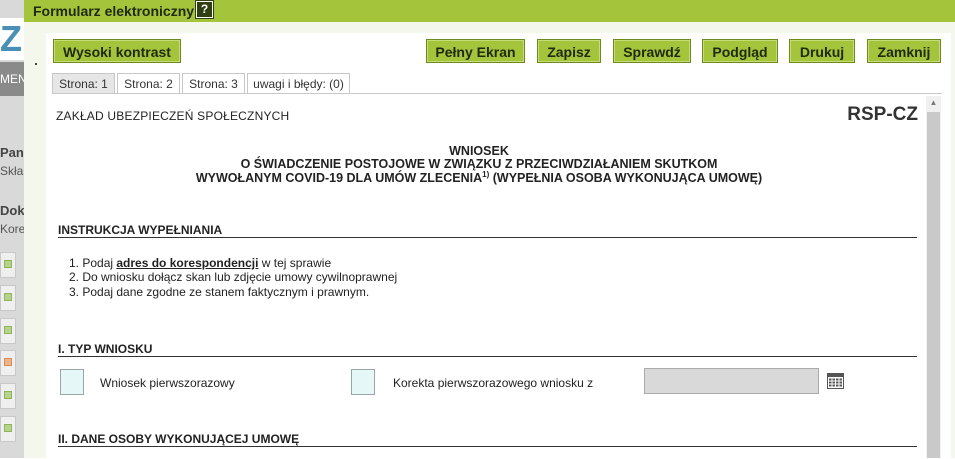 The width and height of the screenshot is (955, 459). Describe the element at coordinates (295, 263) in the screenshot. I see `instruction-item-1-suffix: w tej sprawie` at that location.